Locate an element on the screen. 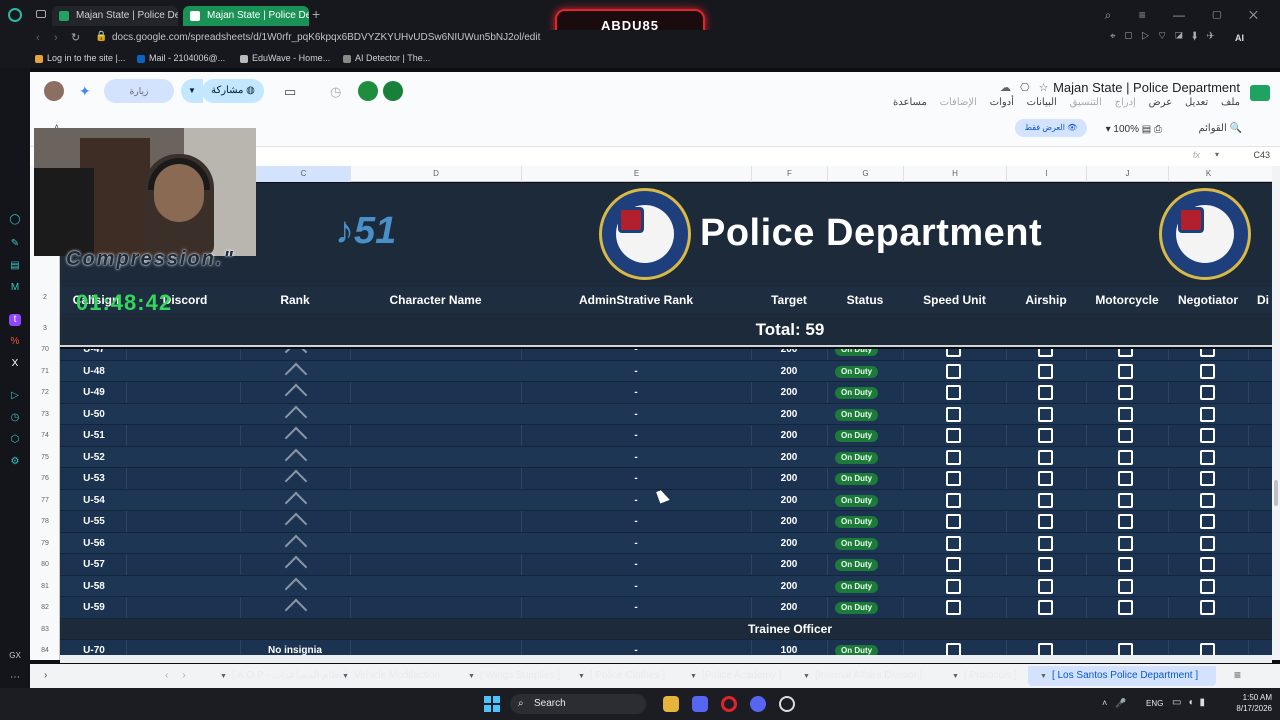 The image size is (1280, 720). header-admin-rank: AdminStrative Rank is located at coordinates (636, 300).